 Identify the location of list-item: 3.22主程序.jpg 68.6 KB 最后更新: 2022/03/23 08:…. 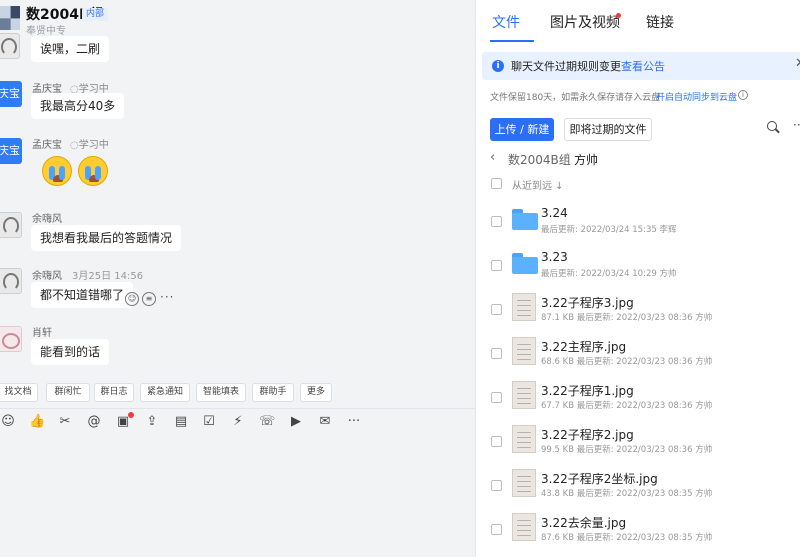
(638, 353).